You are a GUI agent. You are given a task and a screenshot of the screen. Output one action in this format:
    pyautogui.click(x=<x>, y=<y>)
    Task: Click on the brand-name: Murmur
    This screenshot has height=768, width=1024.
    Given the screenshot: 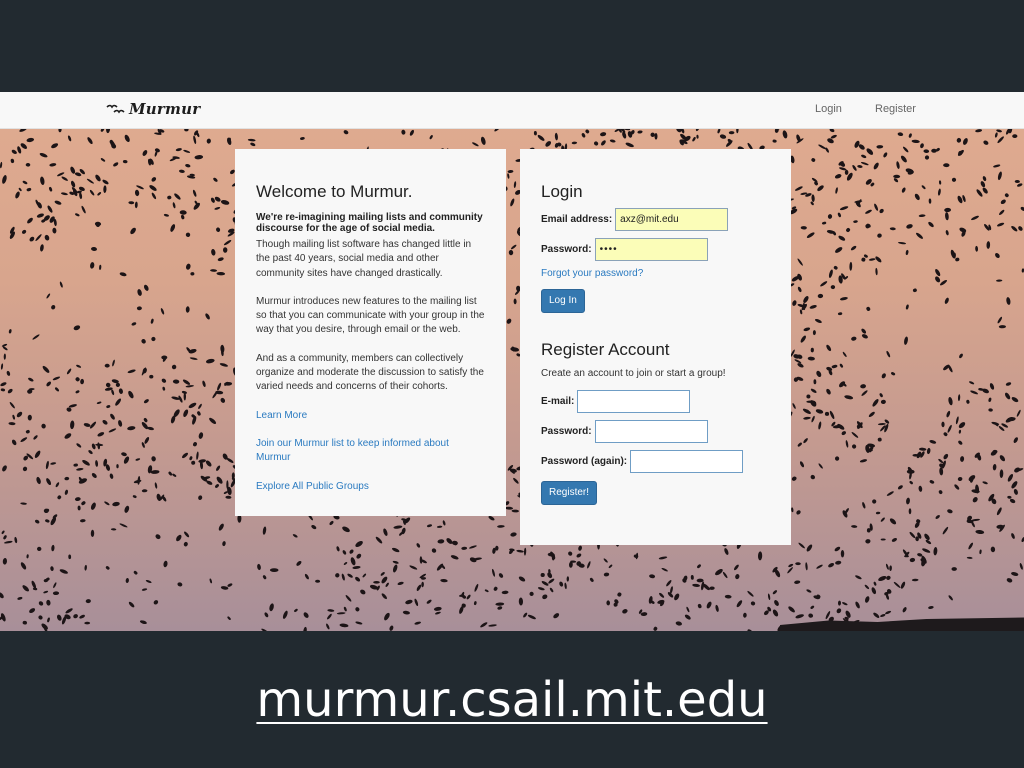 What is the action you would take?
    pyautogui.click(x=165, y=109)
    